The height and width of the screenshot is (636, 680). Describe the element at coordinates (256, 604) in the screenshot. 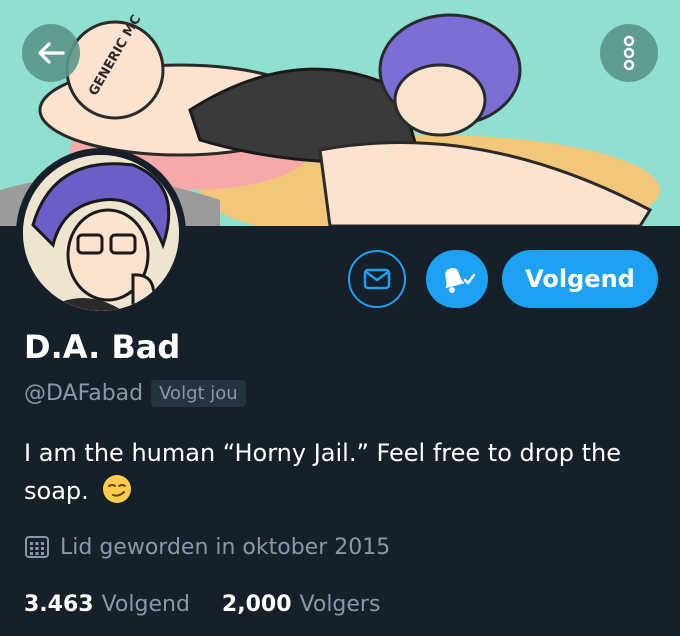

I see `followers-count: 2,000` at that location.